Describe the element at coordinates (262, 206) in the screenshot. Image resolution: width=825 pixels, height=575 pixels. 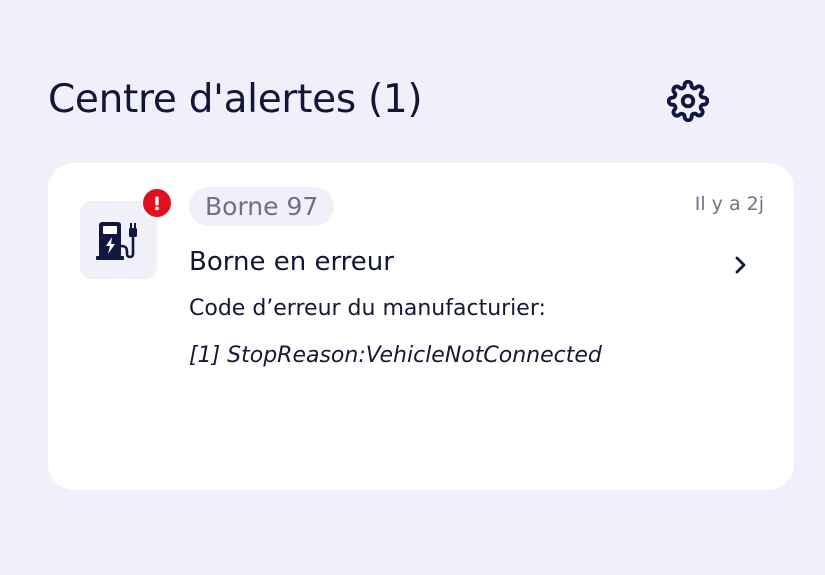
I see `station-tag: Borne 97` at that location.